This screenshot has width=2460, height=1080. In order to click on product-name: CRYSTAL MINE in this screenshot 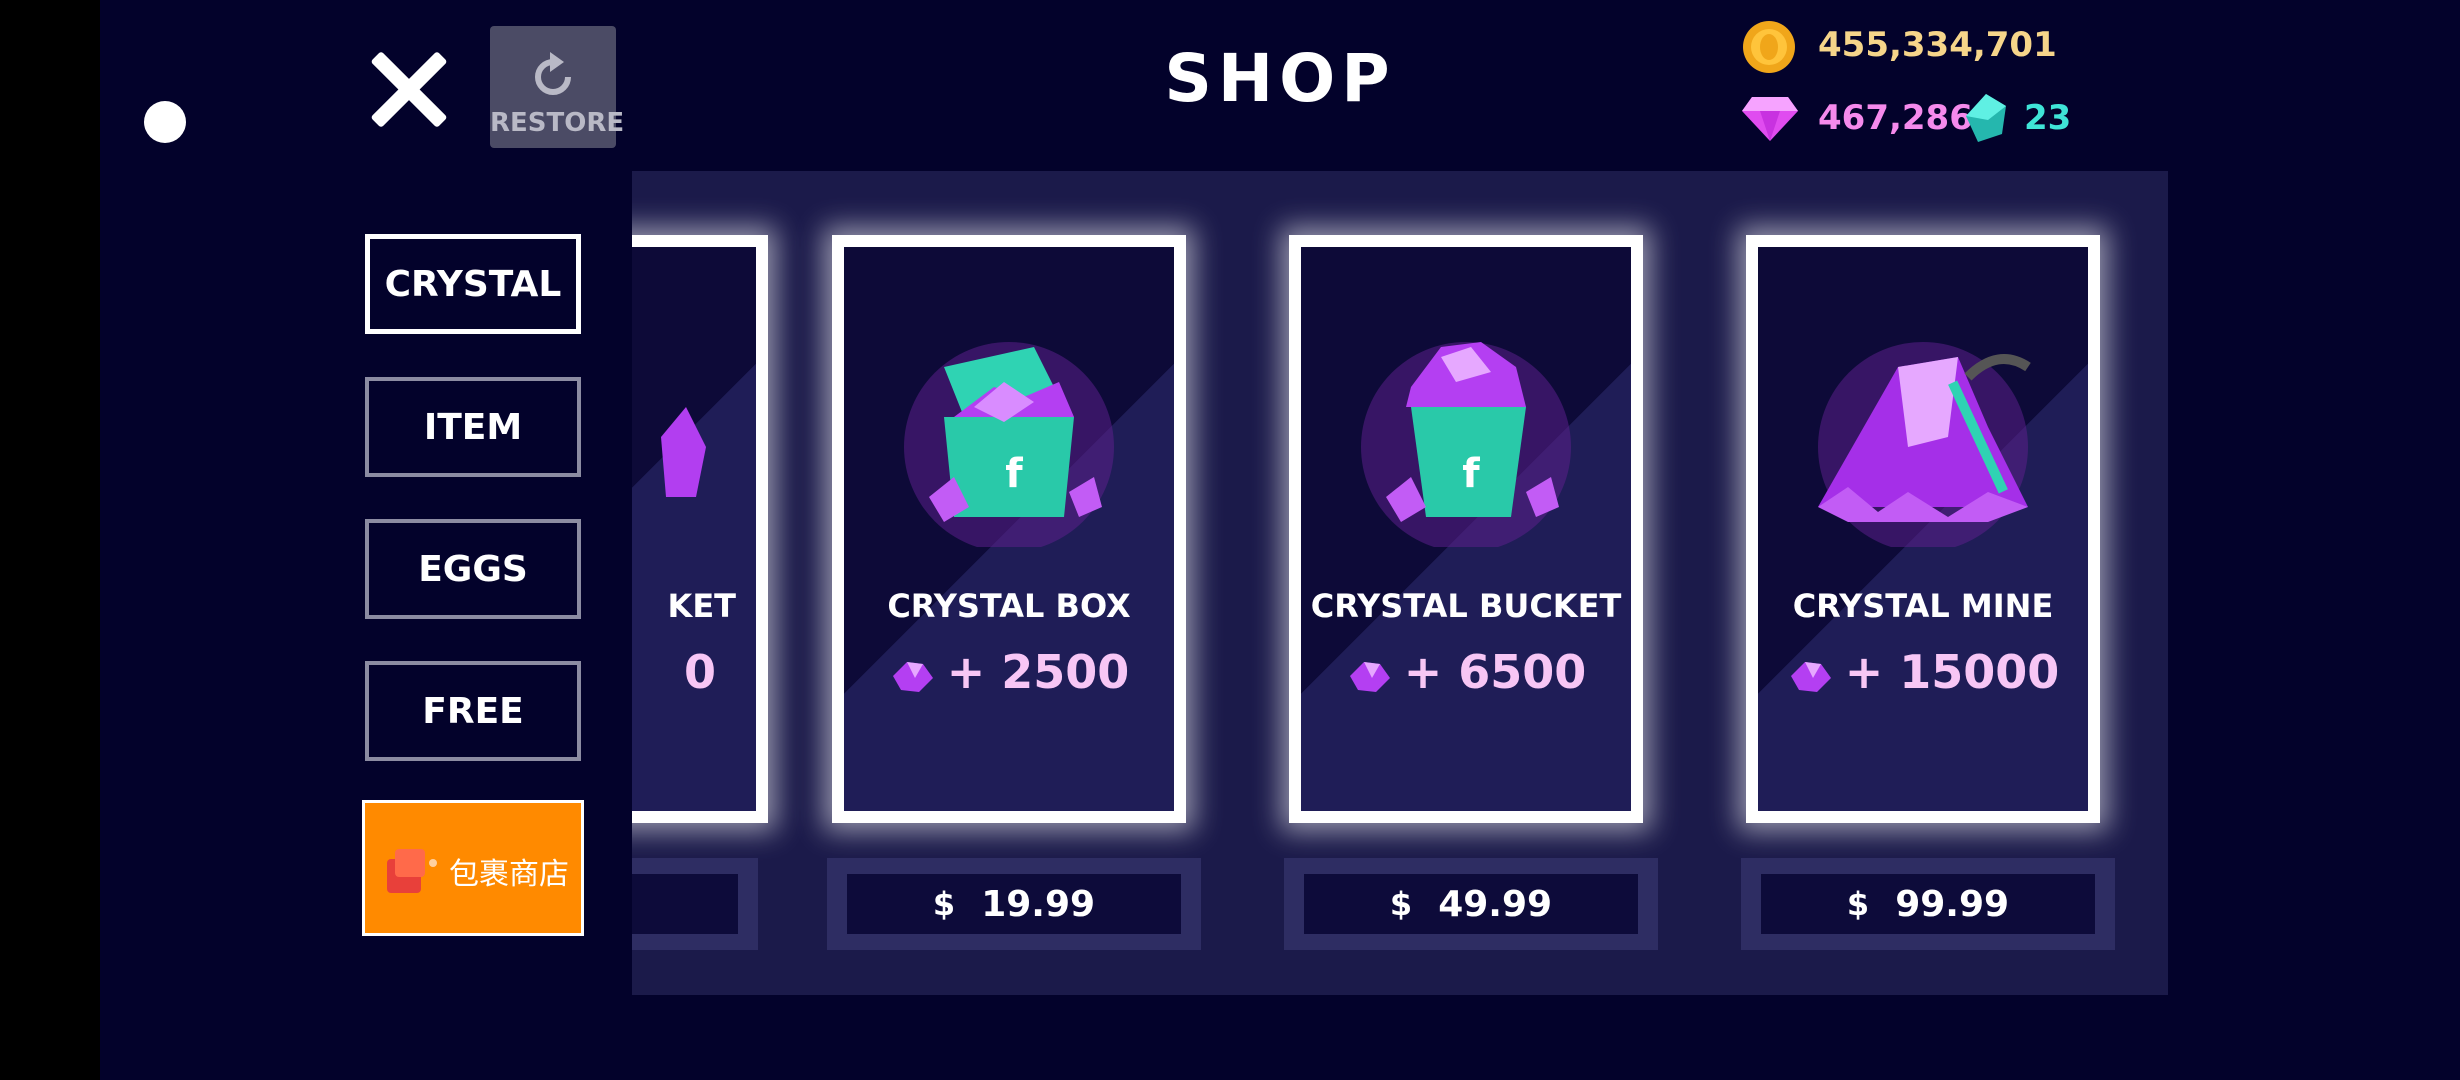, I will do `click(1923, 606)`.